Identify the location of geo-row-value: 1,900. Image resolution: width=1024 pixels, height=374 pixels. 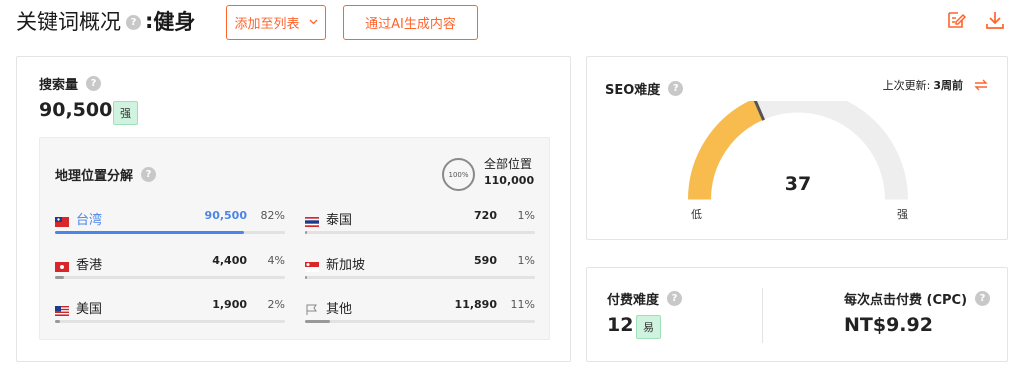
(229, 304).